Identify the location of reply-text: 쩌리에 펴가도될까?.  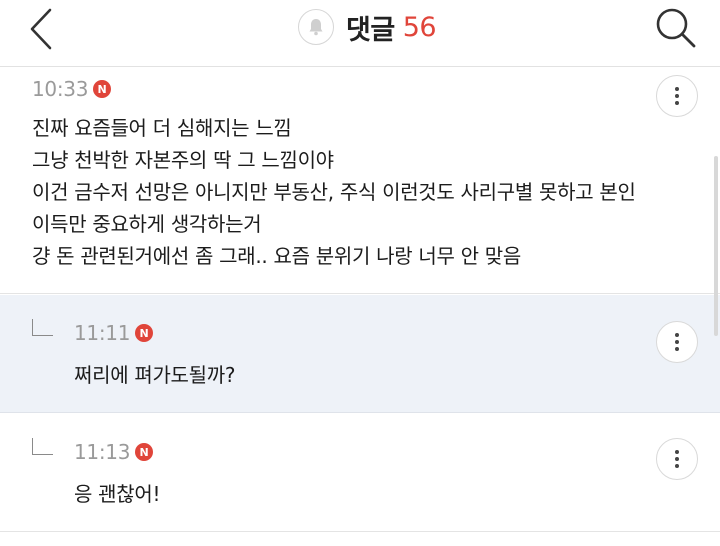
(155, 375).